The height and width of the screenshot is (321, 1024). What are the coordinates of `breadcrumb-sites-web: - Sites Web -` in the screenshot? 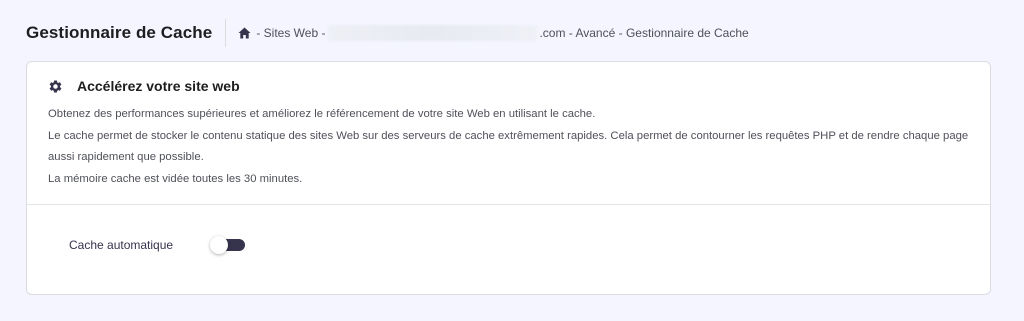 It's located at (290, 33).